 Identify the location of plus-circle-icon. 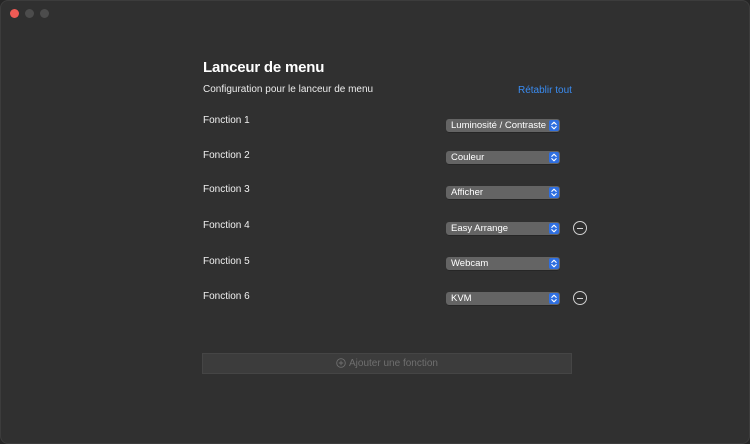
(341, 365).